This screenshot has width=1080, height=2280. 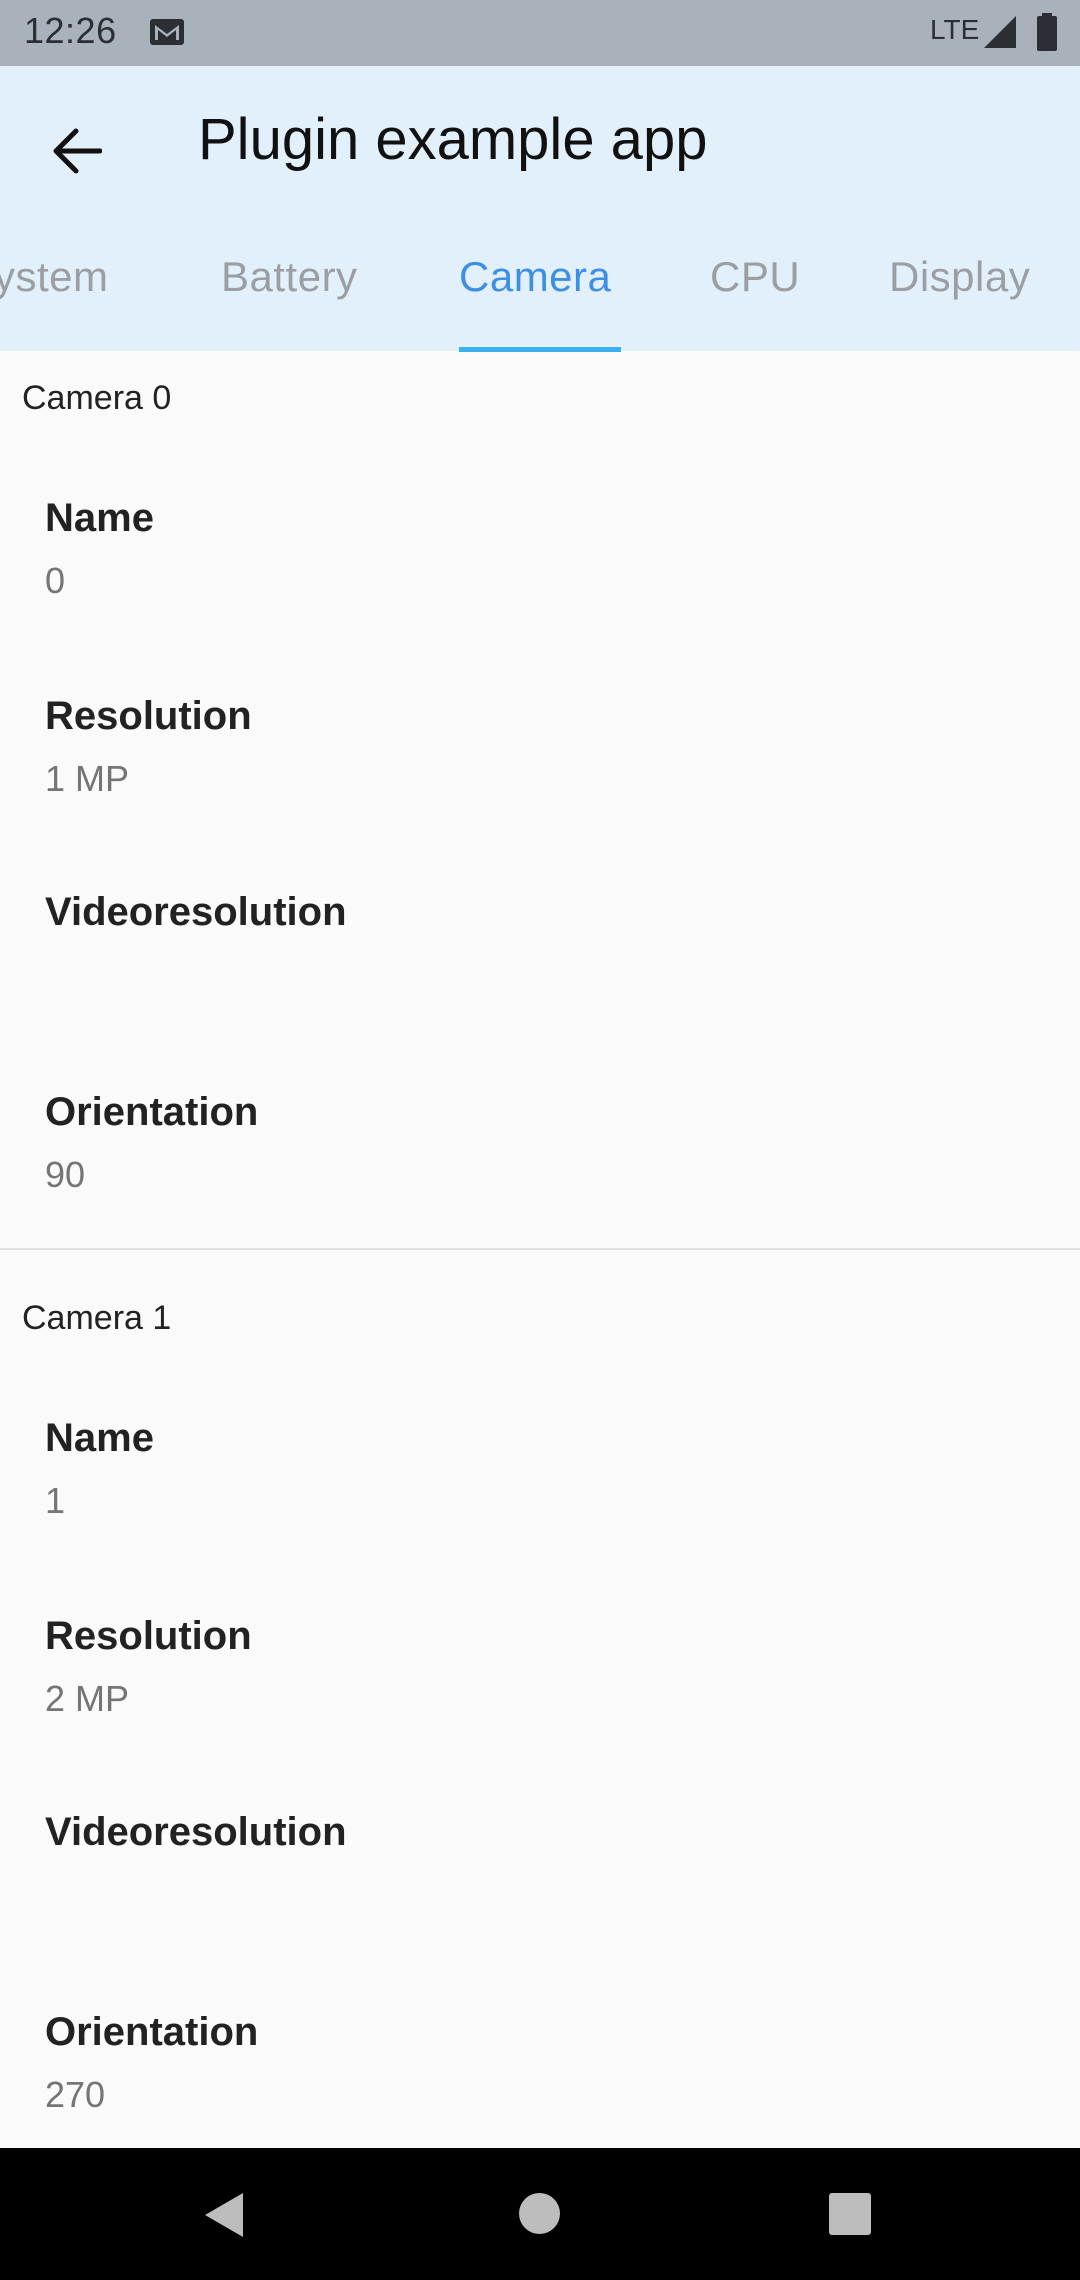 I want to click on status-time: 12:26, so click(x=70, y=30).